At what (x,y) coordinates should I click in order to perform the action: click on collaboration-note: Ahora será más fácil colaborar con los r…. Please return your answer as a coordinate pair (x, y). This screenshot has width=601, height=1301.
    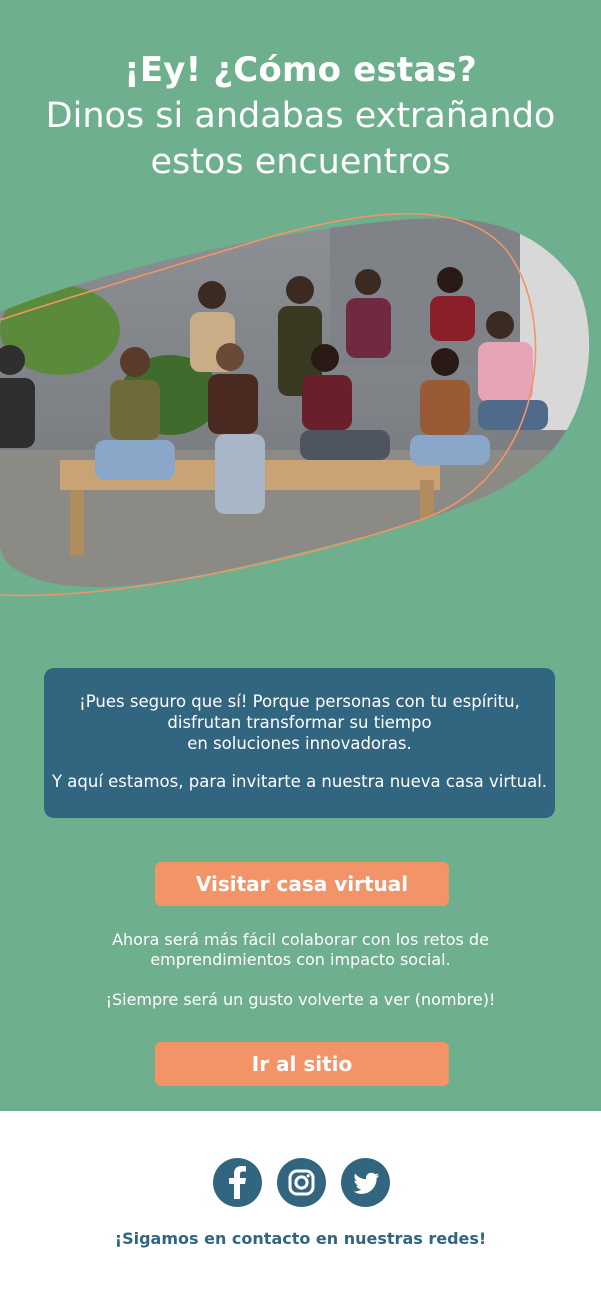
    Looking at the image, I should click on (300, 949).